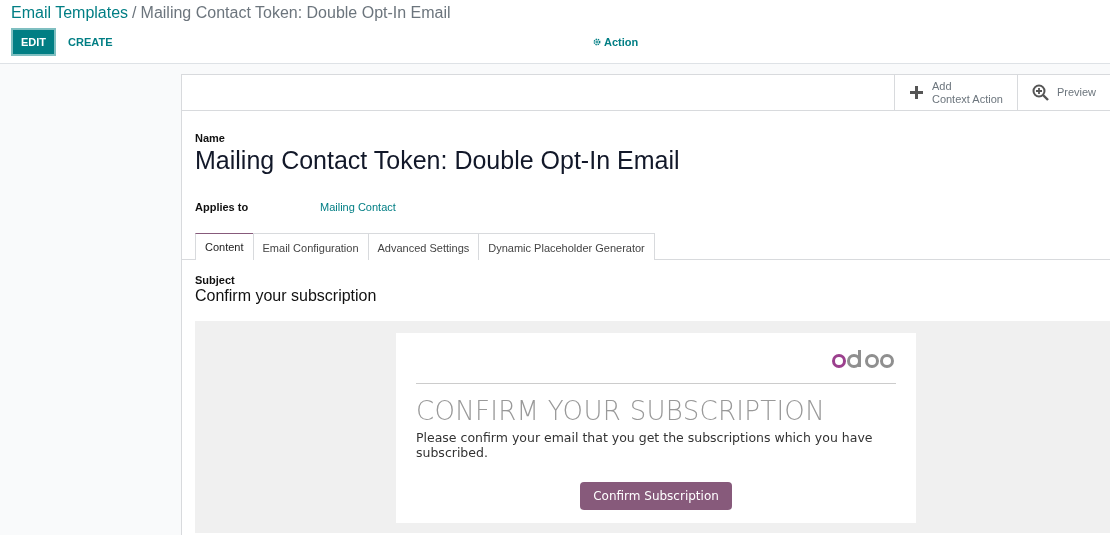 The height and width of the screenshot is (535, 1110). I want to click on breadcrumb-current: Mailing Contact Token: Double Opt-In Email, so click(295, 13).